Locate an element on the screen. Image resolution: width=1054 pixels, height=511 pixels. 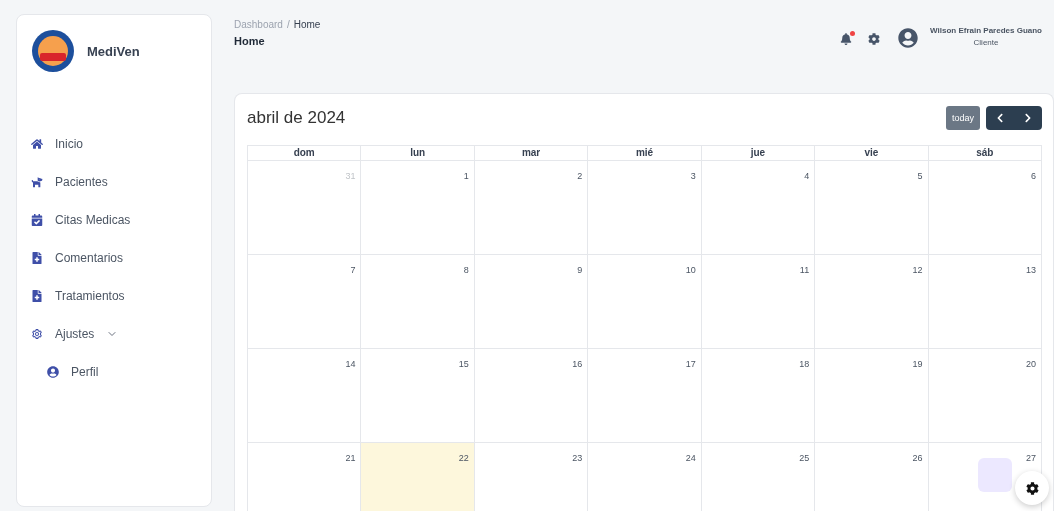
next-button is located at coordinates (1028, 118).